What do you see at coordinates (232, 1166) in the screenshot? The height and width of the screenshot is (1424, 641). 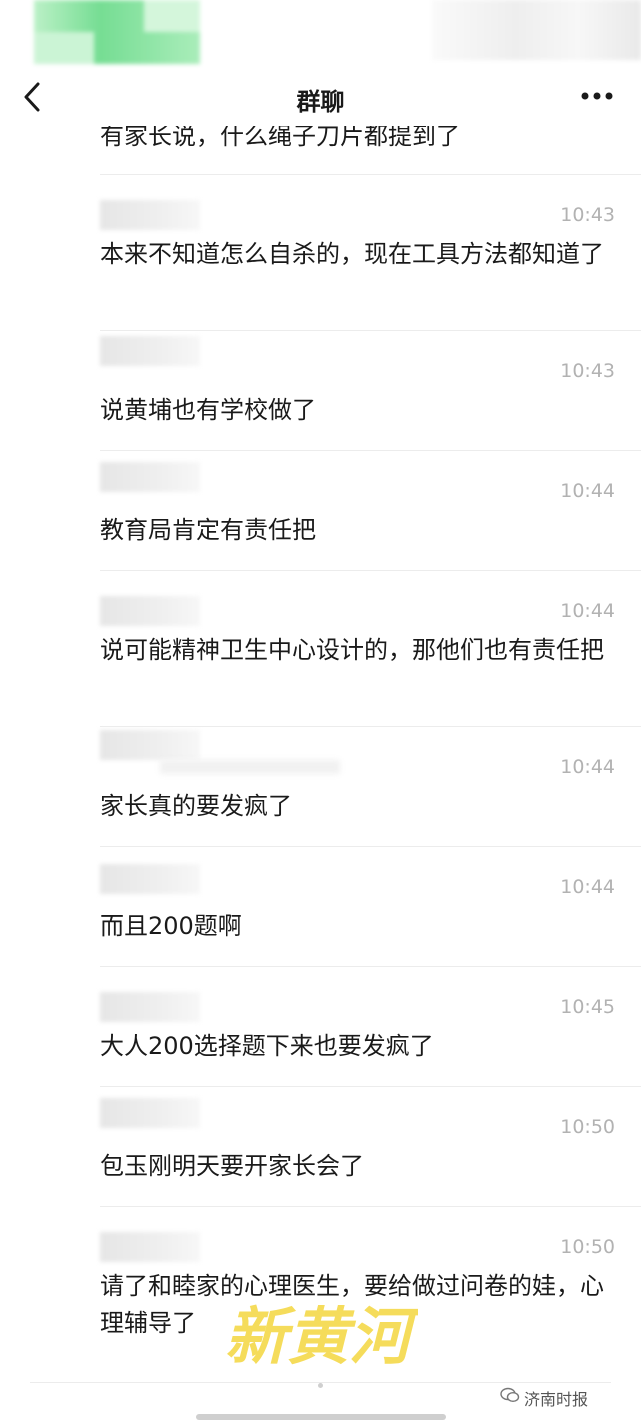 I see `message-text: 包玉刚明天要开家长会了` at bounding box center [232, 1166].